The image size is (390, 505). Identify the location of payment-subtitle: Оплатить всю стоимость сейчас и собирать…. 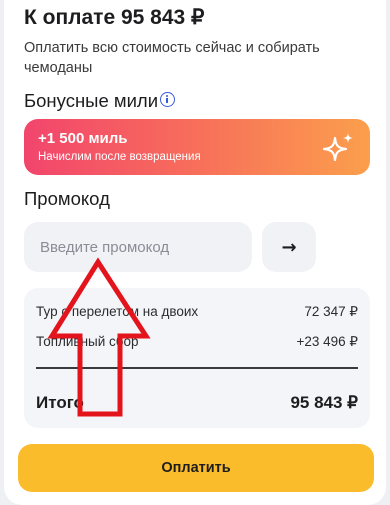
(172, 58).